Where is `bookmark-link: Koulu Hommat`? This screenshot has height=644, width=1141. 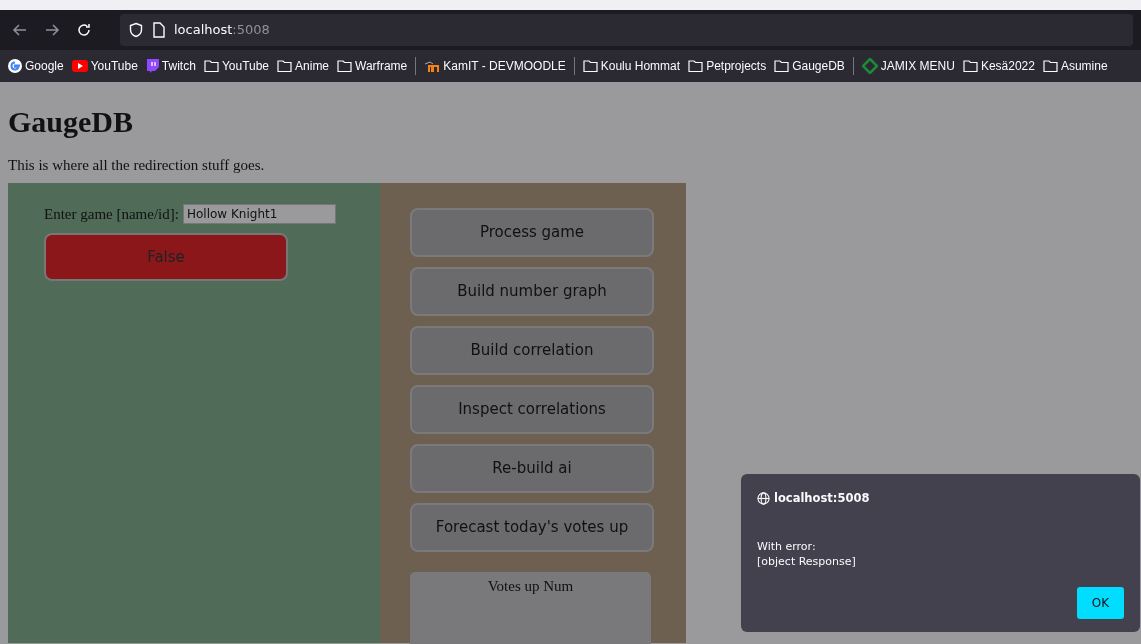 bookmark-link: Koulu Hommat is located at coordinates (640, 66).